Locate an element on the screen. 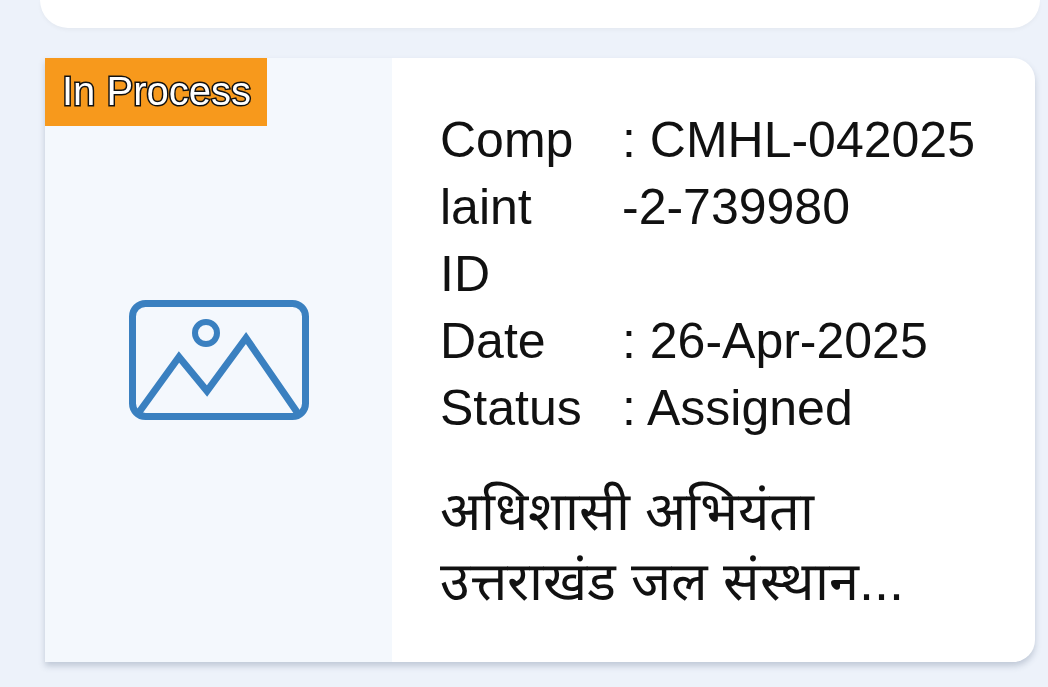  field-label: Status is located at coordinates (511, 408).